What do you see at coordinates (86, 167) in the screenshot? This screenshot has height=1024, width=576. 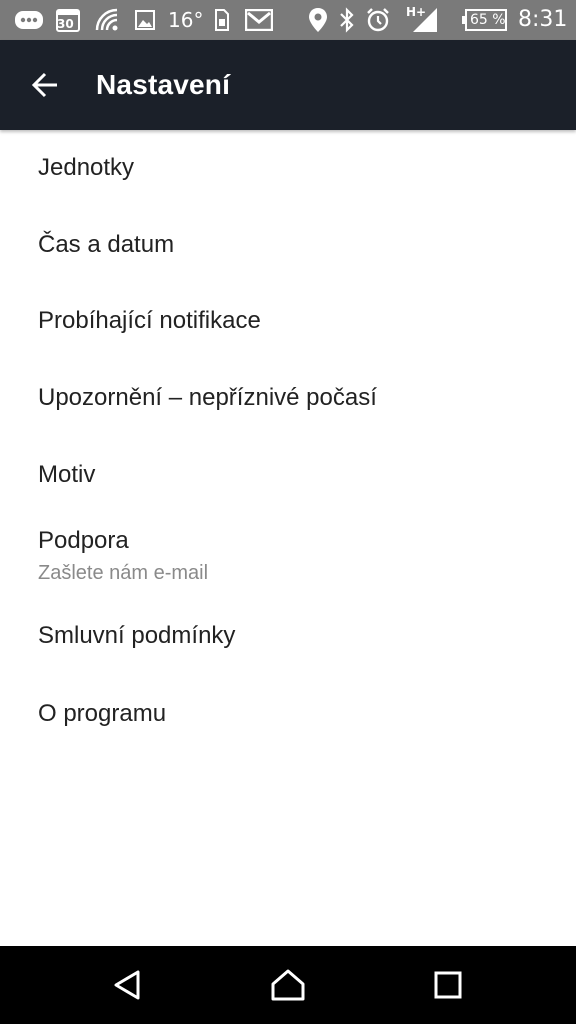 I see `settings-item-title: Jednotky` at bounding box center [86, 167].